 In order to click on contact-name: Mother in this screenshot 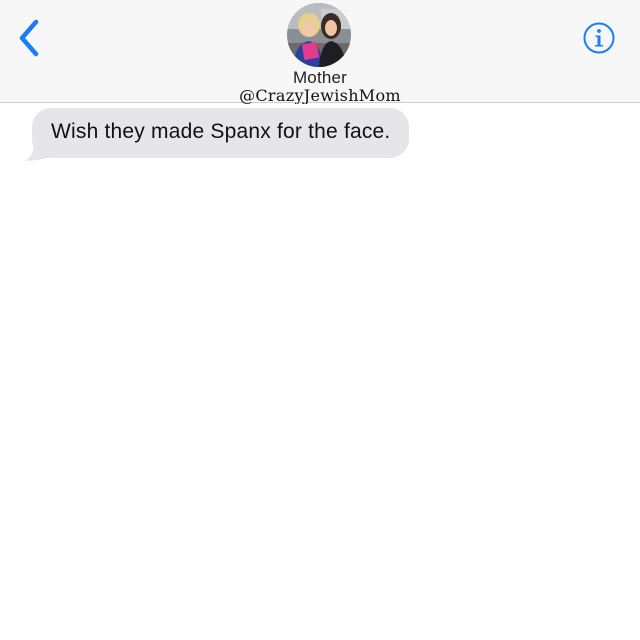, I will do `click(320, 77)`.